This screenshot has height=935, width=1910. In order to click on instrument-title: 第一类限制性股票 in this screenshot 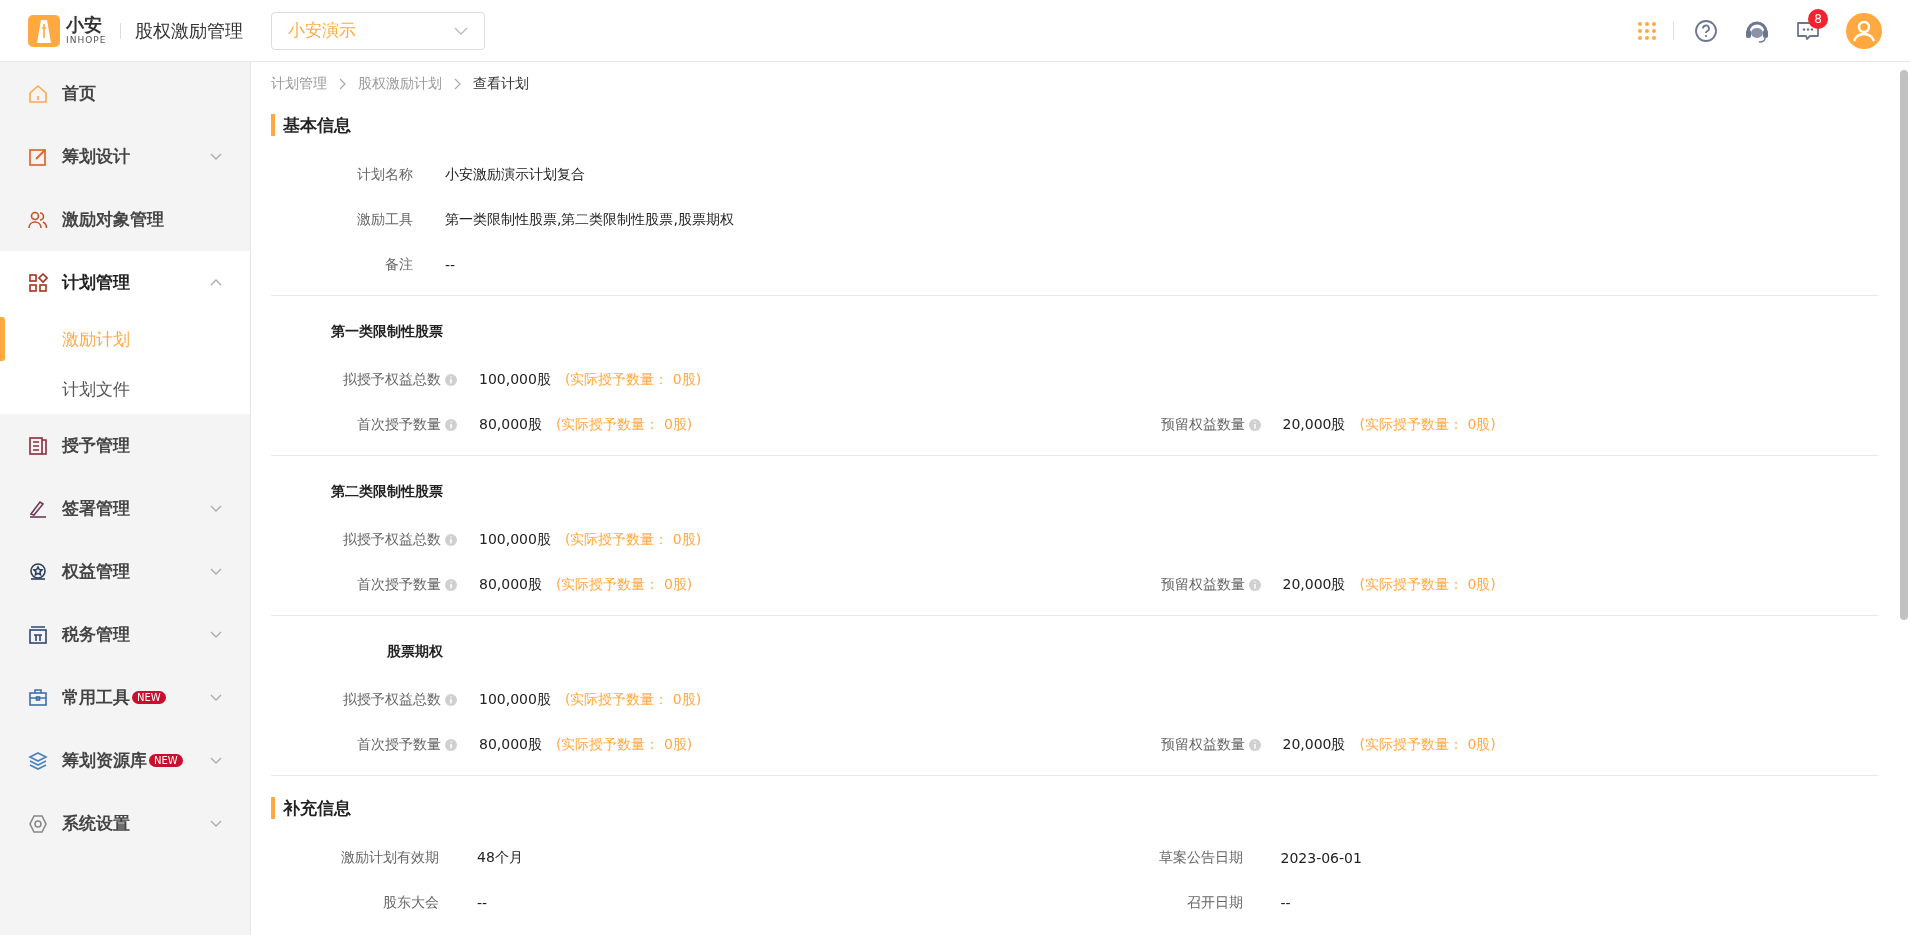, I will do `click(386, 331)`.